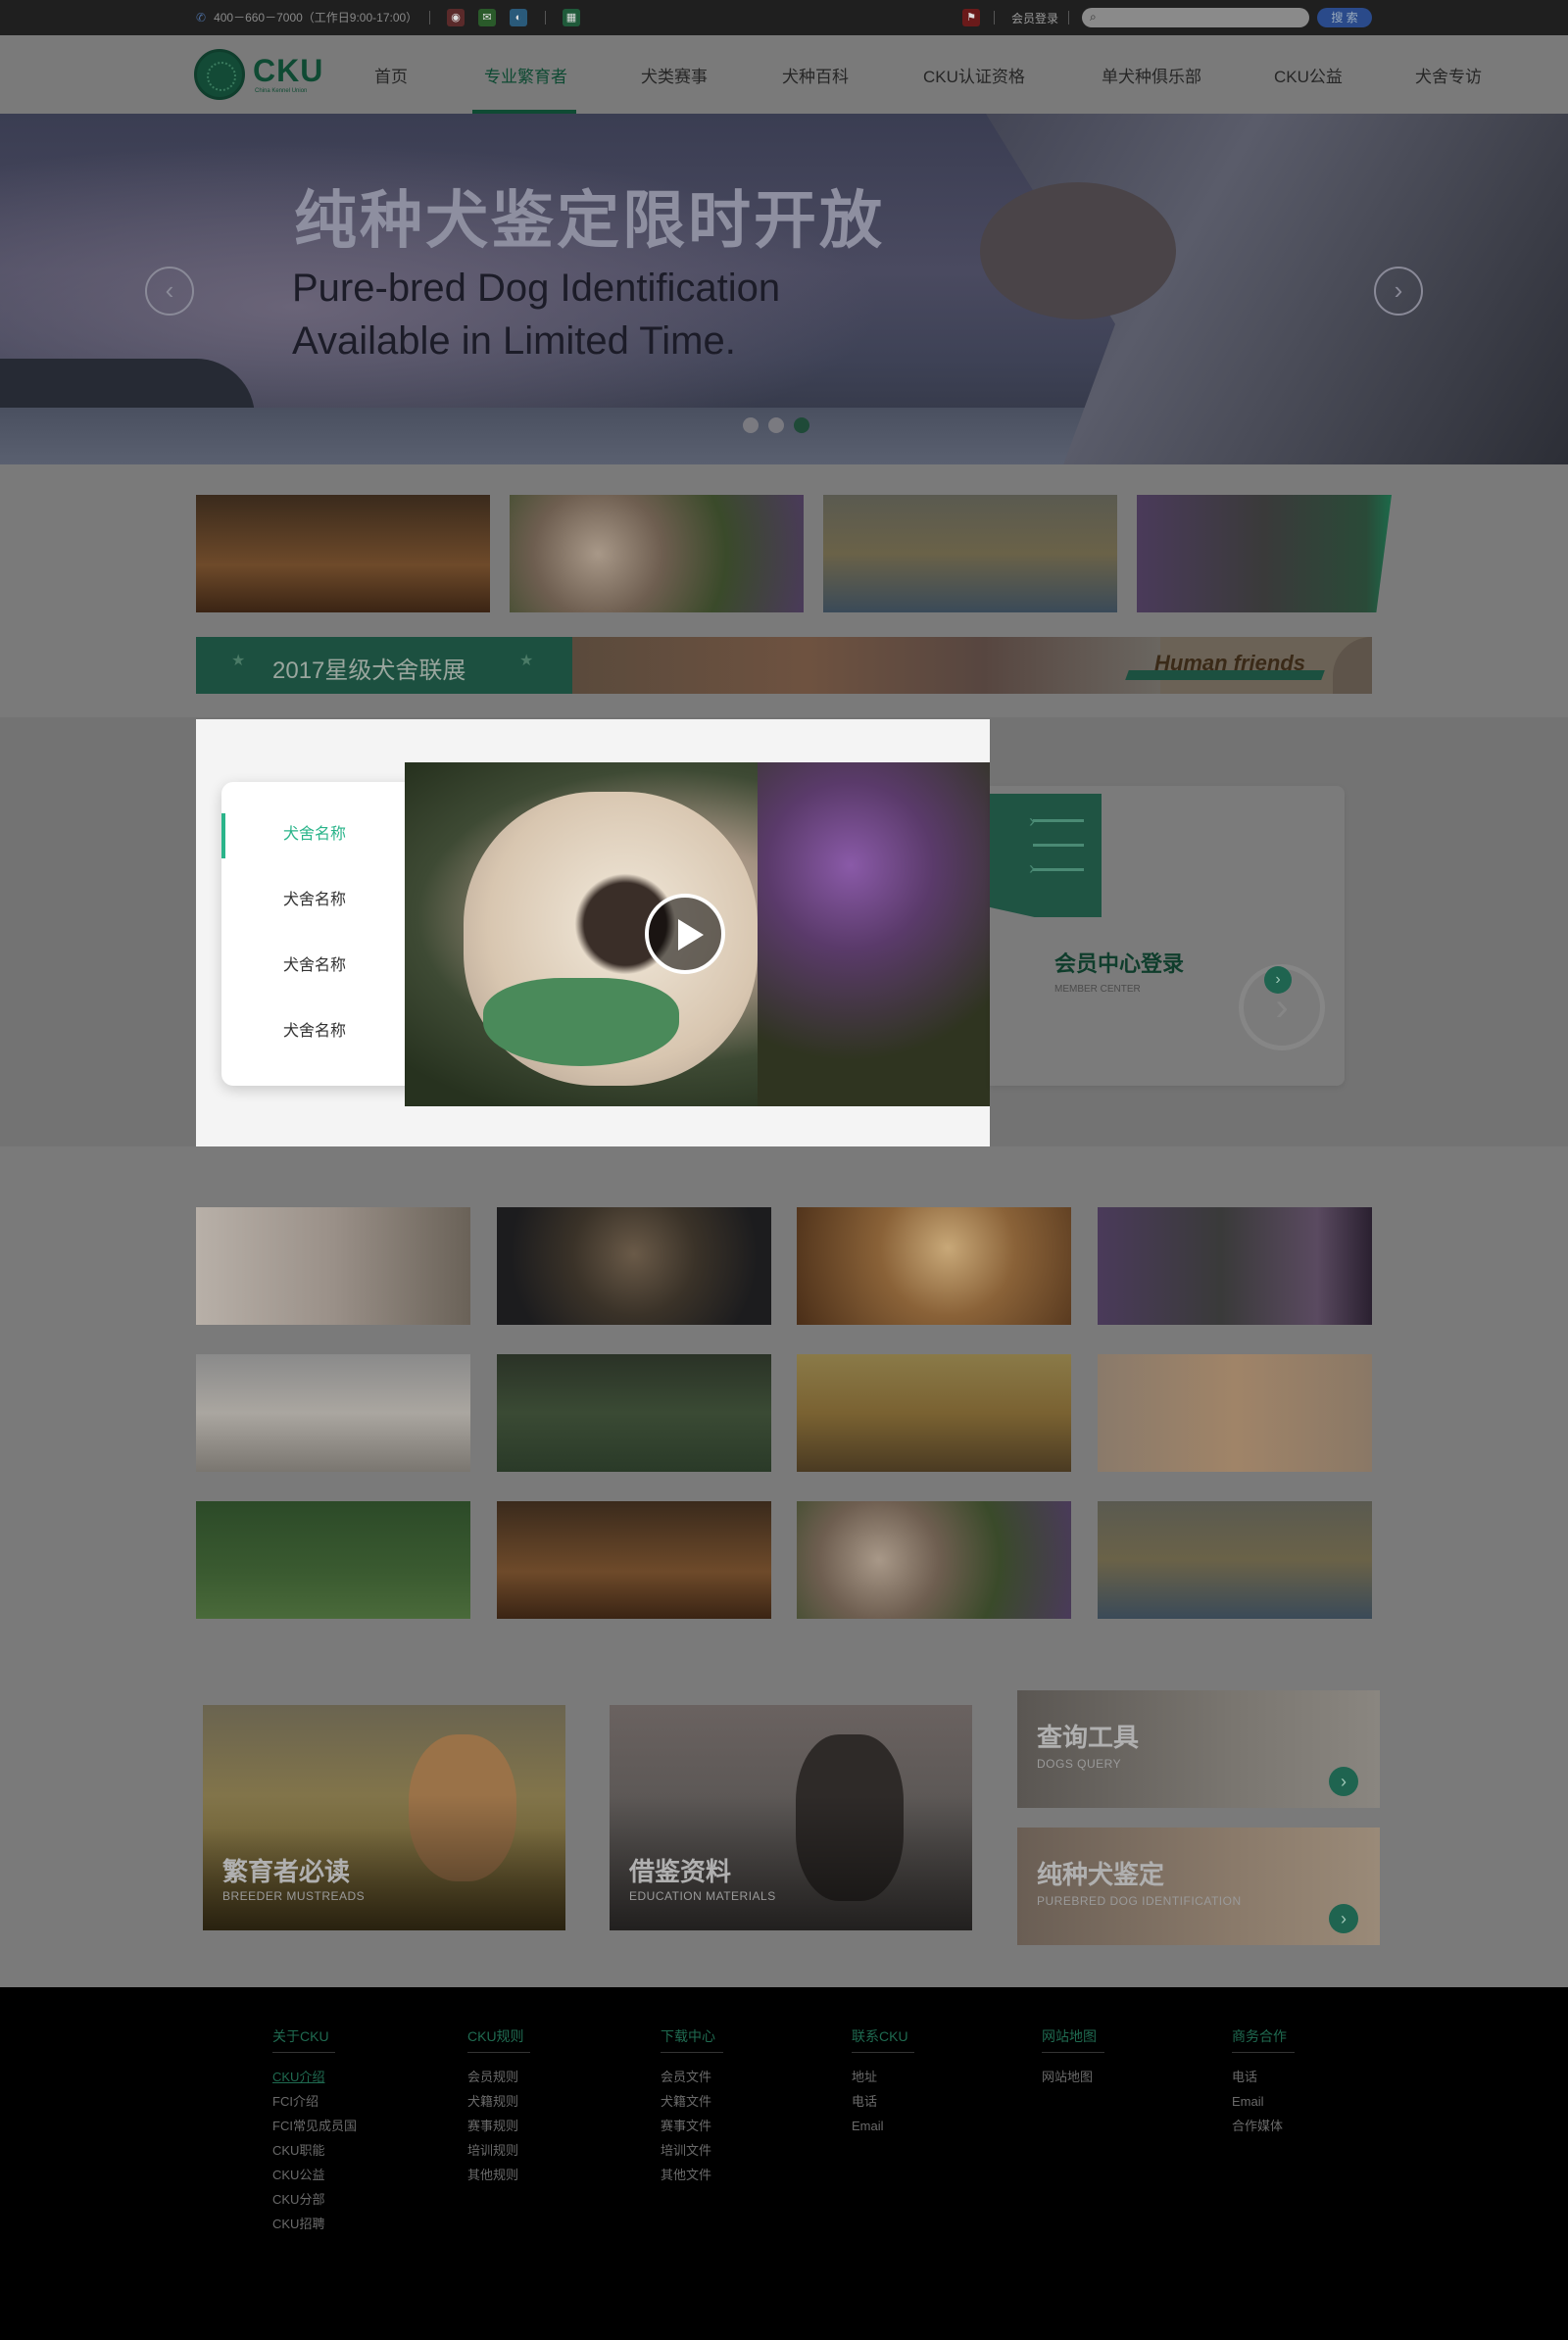 The height and width of the screenshot is (2340, 1568). I want to click on gallery-schnauzer, so click(1235, 1266).